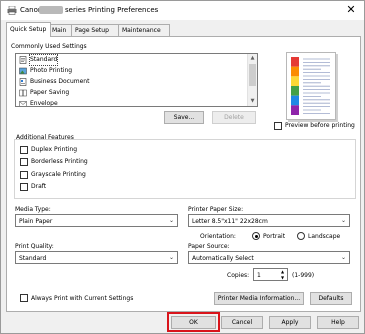  What do you see at coordinates (28, 29) in the screenshot?
I see `tab-quick-setup: Quick Setup` at bounding box center [28, 29].